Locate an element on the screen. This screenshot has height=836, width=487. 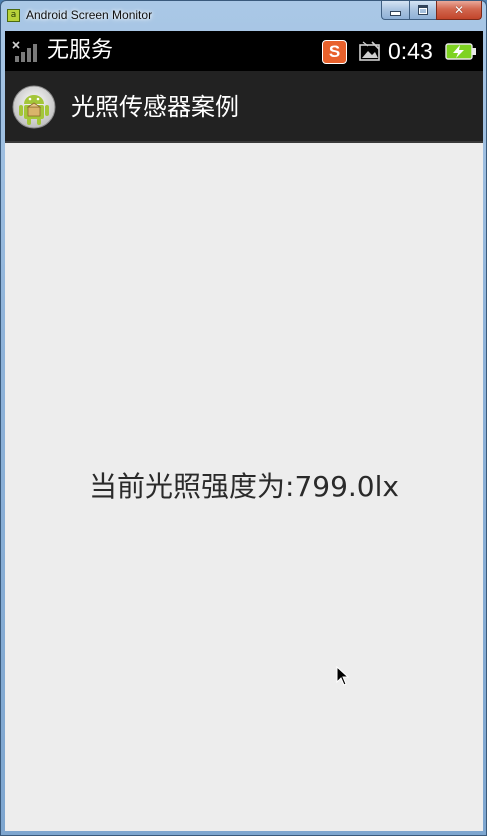
light-intensity-text: 当前光照强度为:799.0lx is located at coordinates (244, 486).